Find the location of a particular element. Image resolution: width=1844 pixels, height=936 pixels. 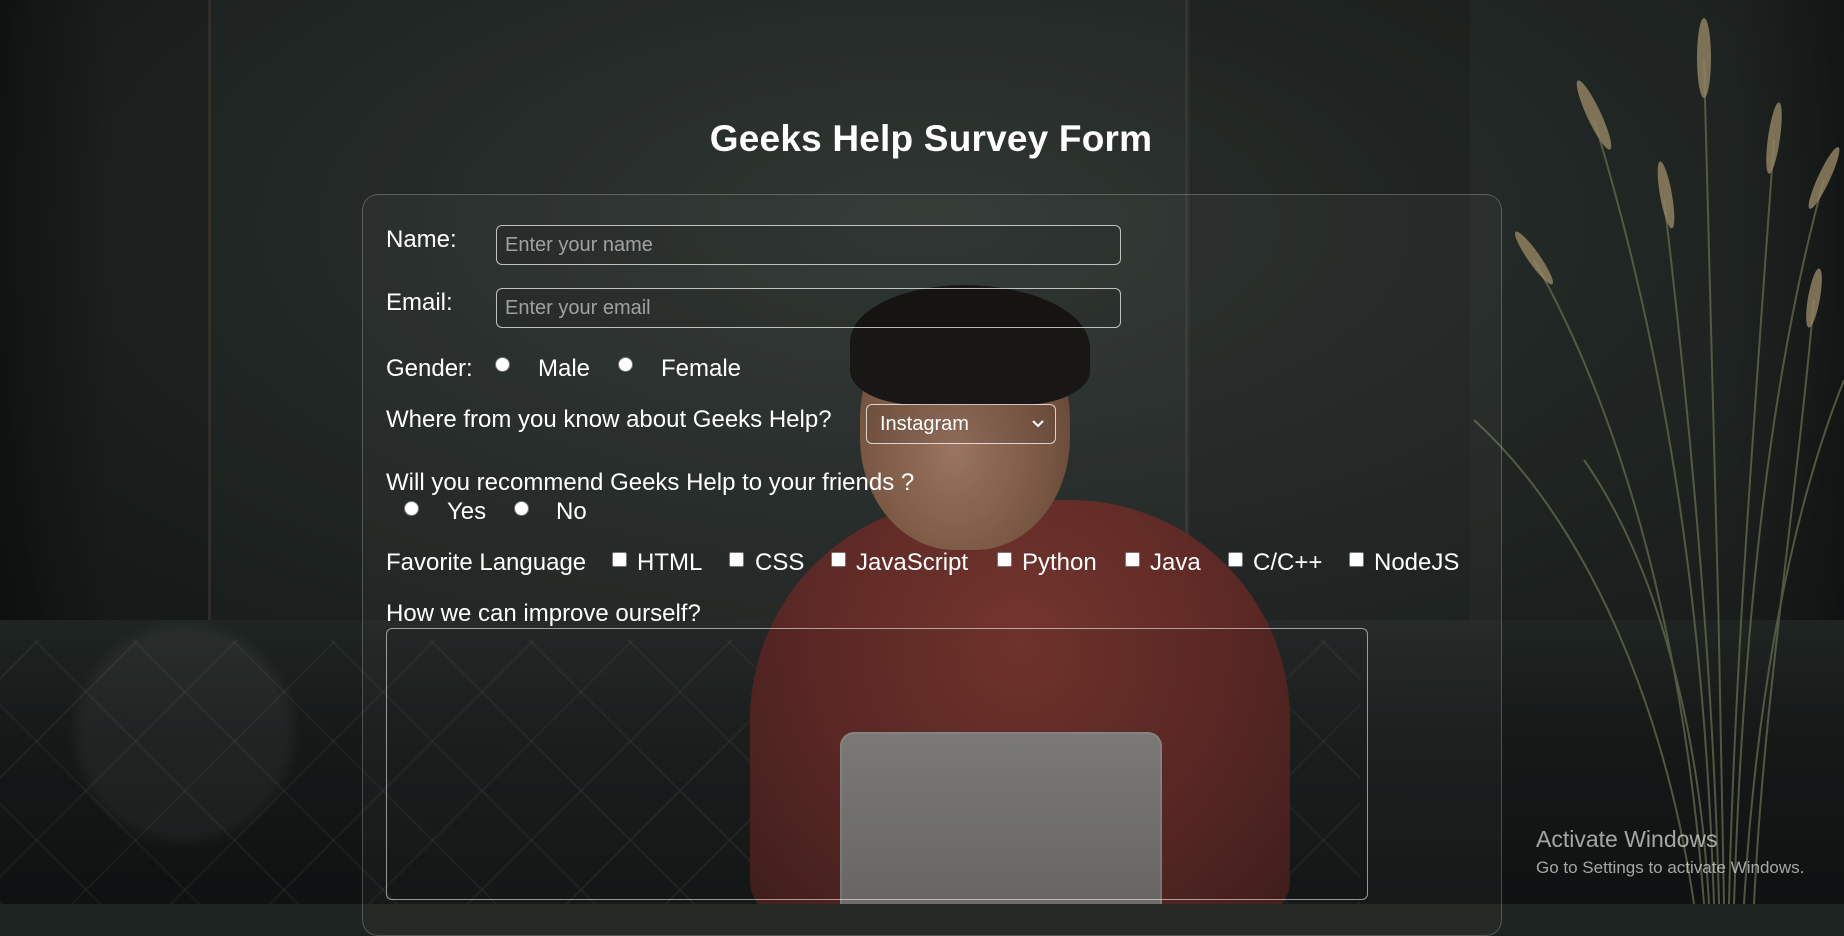

email-input is located at coordinates (808, 308).